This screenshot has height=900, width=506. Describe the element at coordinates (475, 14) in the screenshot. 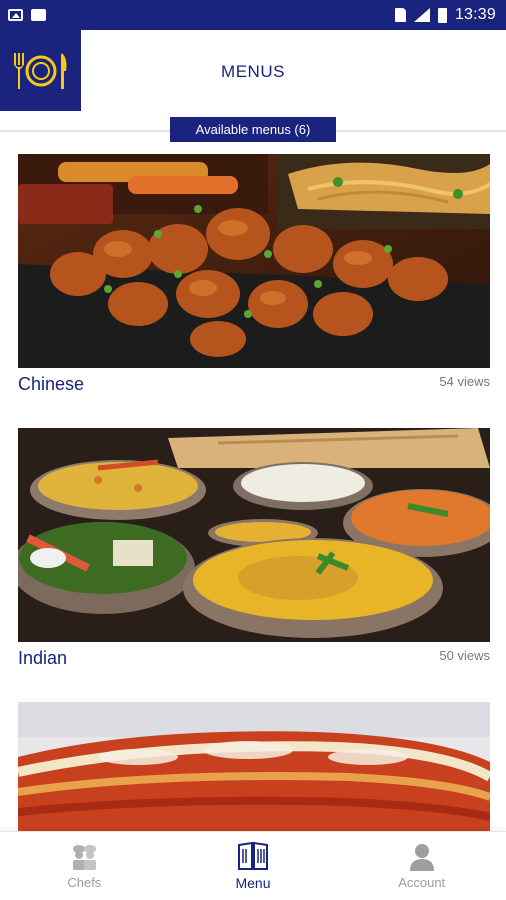

I see `status-time: 13:39` at that location.